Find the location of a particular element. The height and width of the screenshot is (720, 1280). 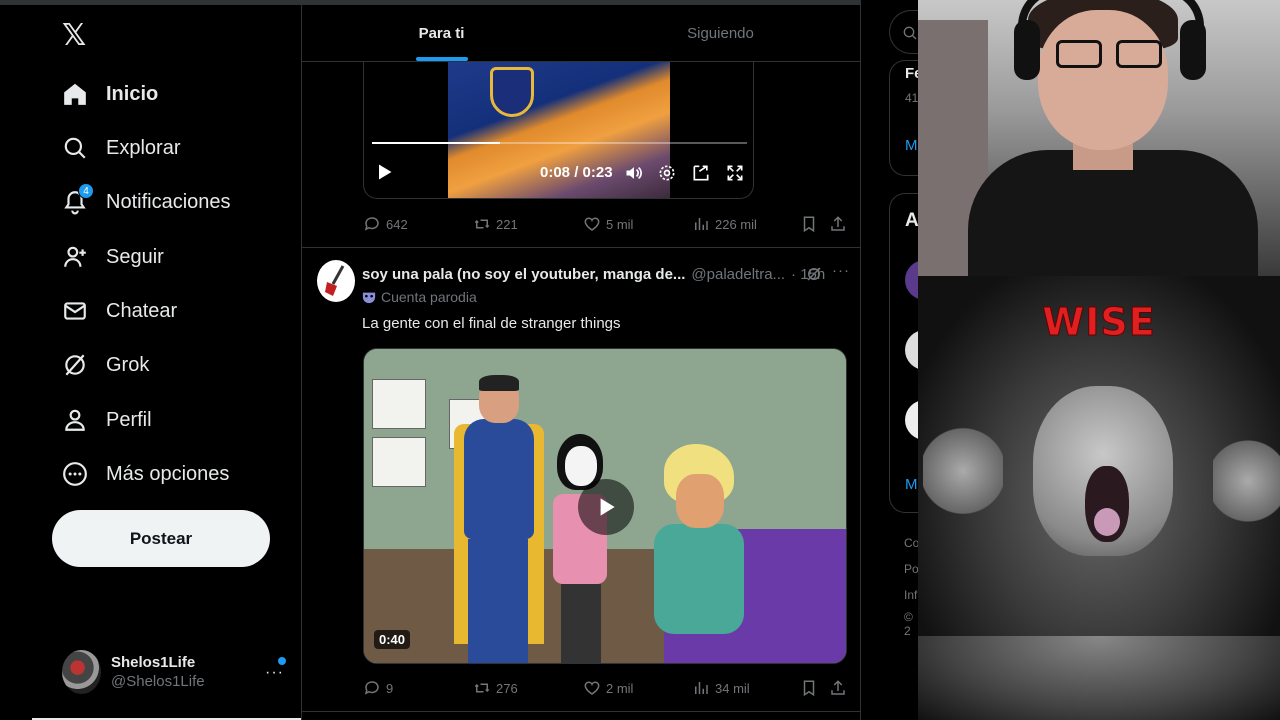

nav-item-inicio: Inicio is located at coordinates (110, 94).